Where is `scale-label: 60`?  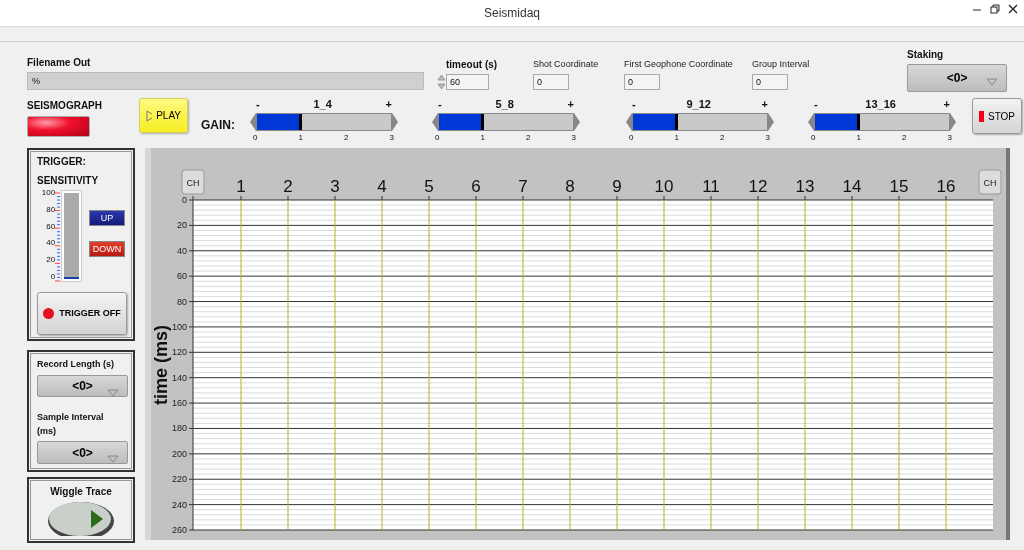
scale-label: 60 is located at coordinates (51, 226).